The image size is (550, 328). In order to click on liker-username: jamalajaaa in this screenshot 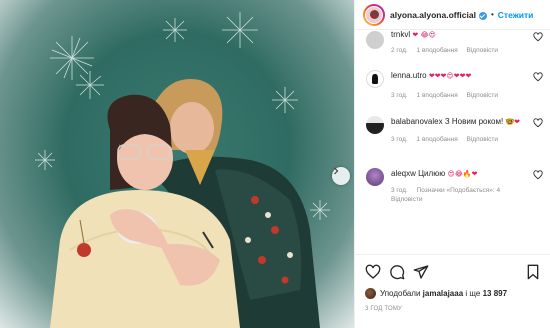, I will do `click(443, 293)`.